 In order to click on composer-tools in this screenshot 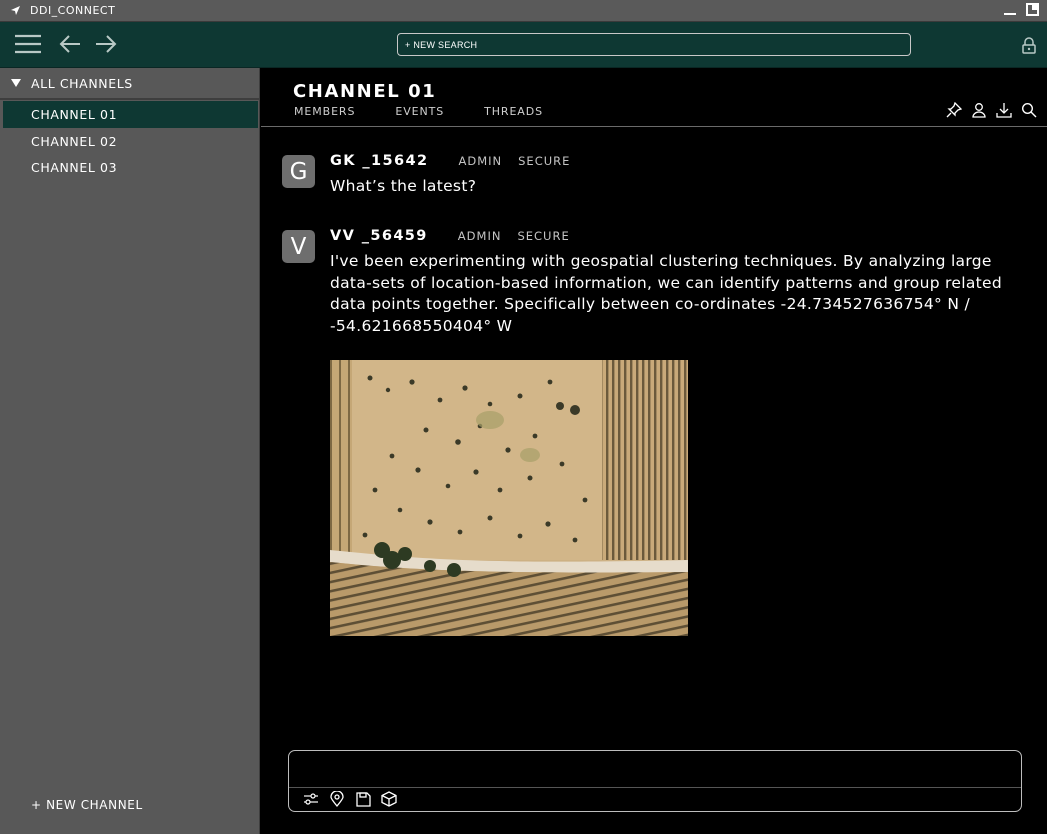, I will do `click(350, 799)`.